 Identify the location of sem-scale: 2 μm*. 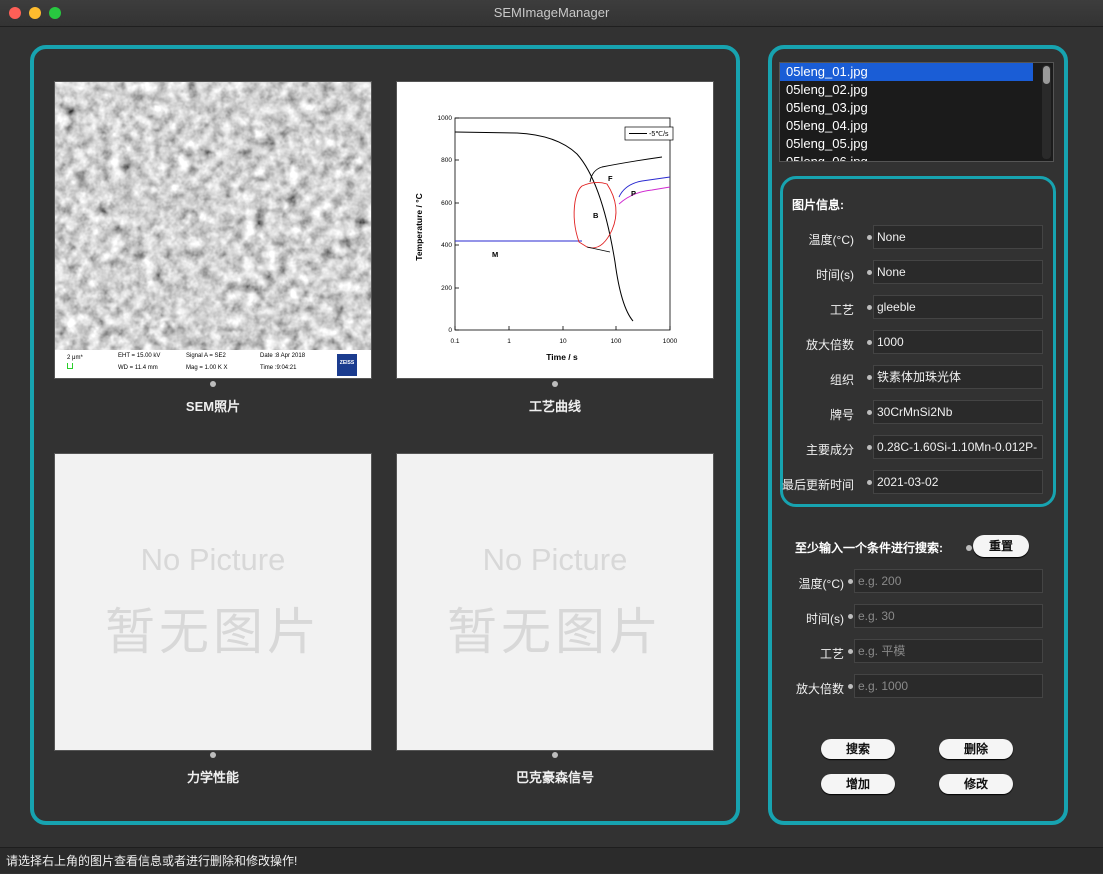
(75, 358).